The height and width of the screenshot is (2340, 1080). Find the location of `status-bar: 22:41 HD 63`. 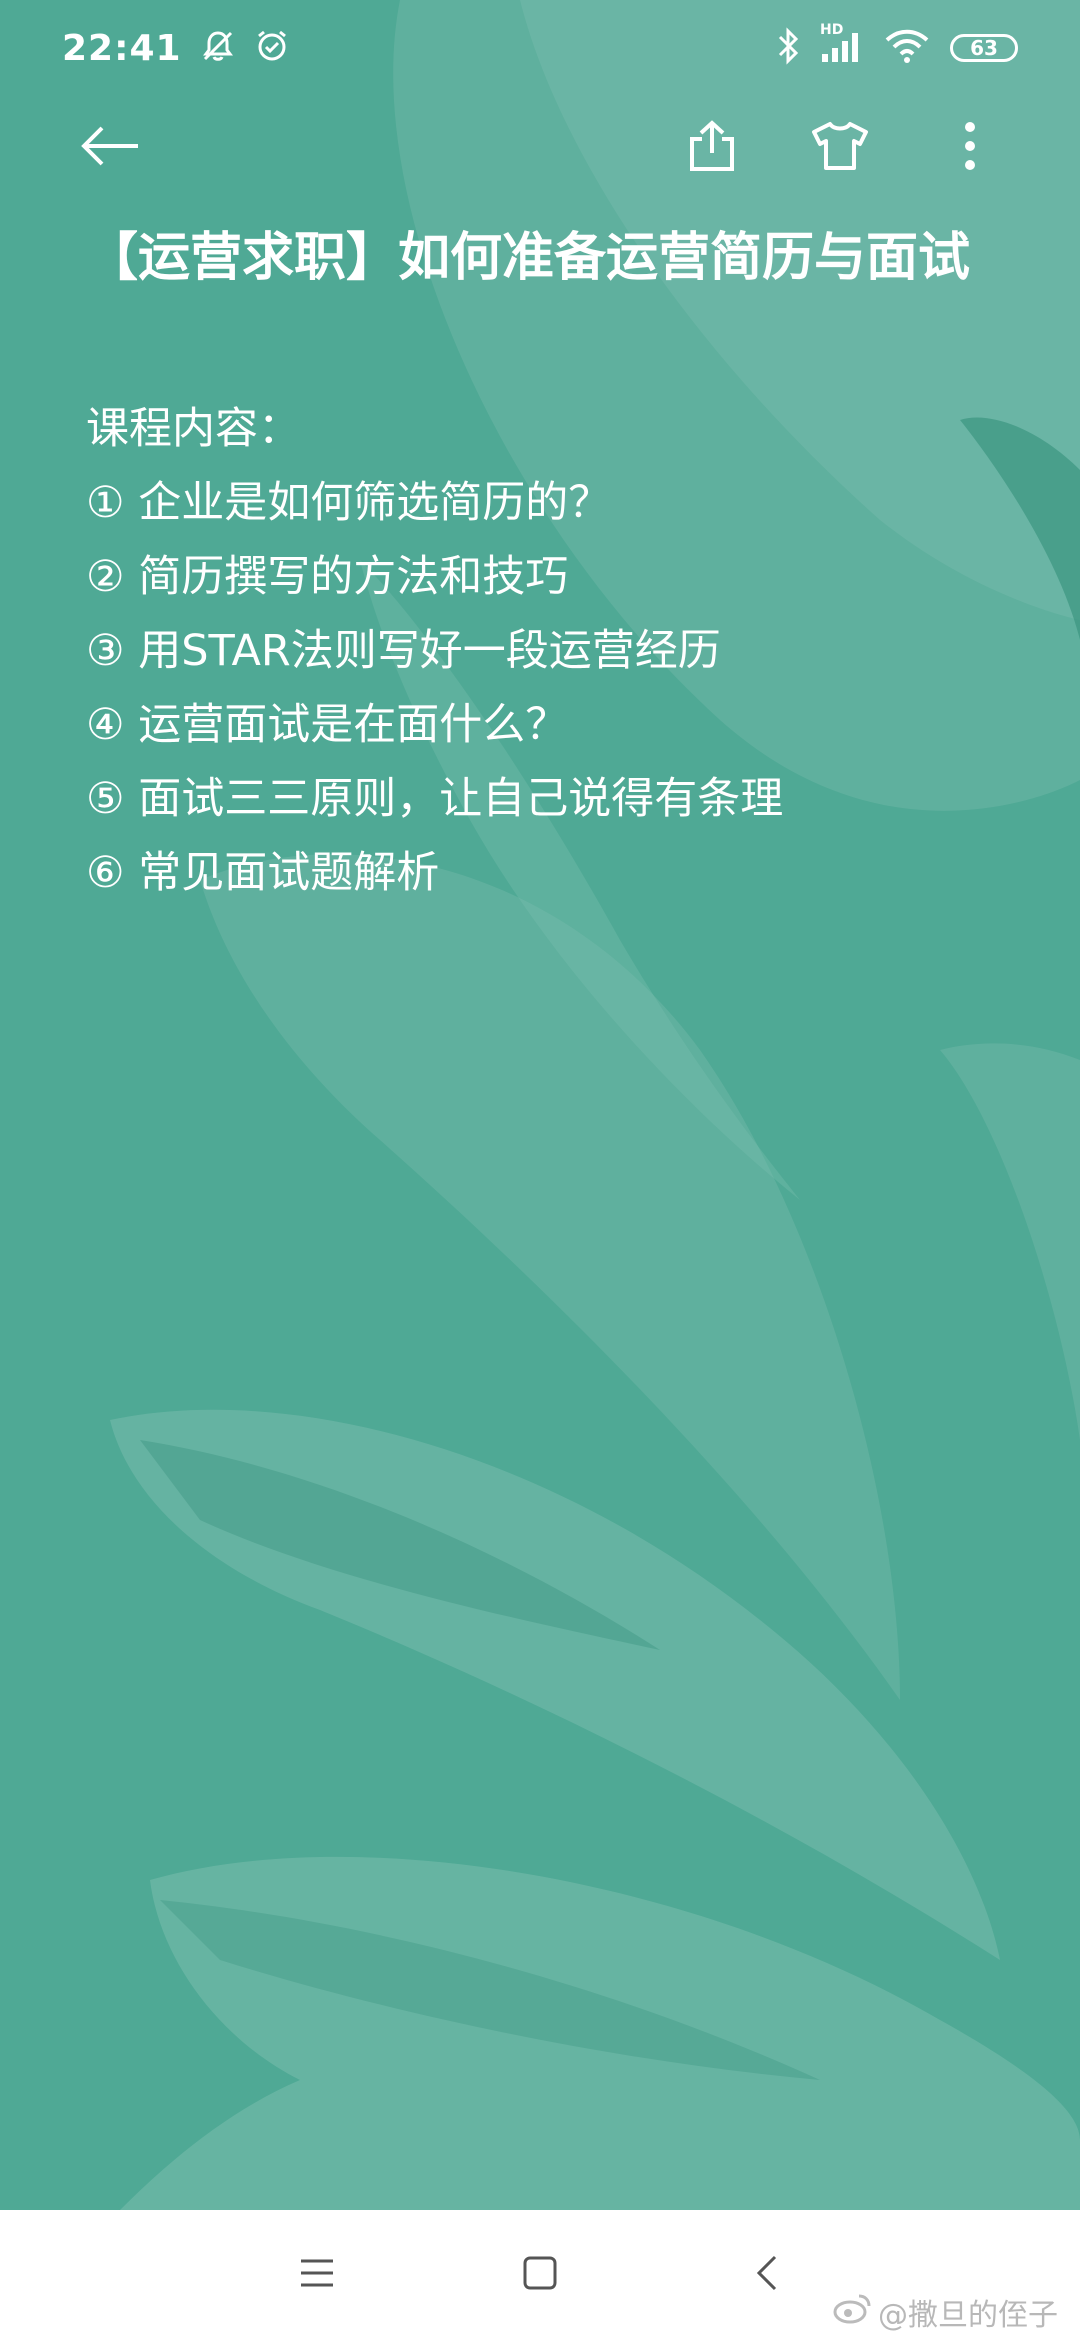

status-bar: 22:41 HD 63 is located at coordinates (540, 48).